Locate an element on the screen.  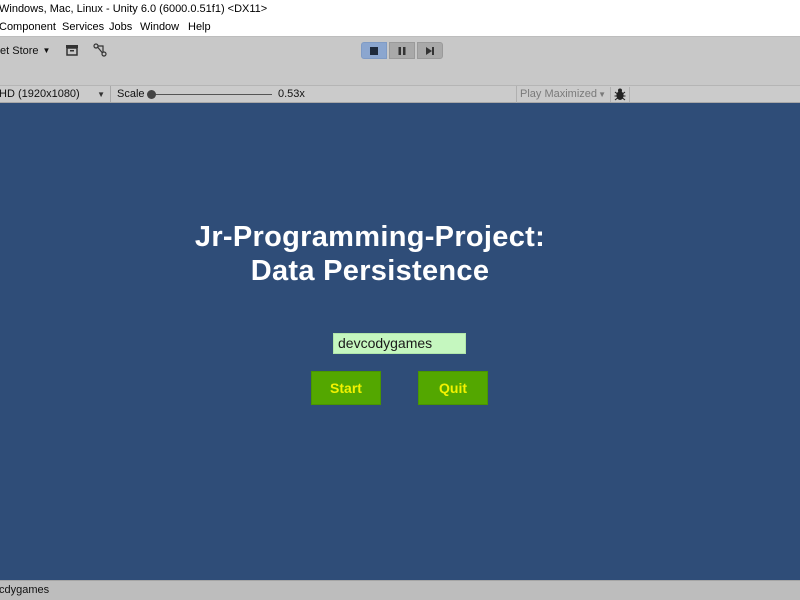
menu-services: Services is located at coordinates (83, 27).